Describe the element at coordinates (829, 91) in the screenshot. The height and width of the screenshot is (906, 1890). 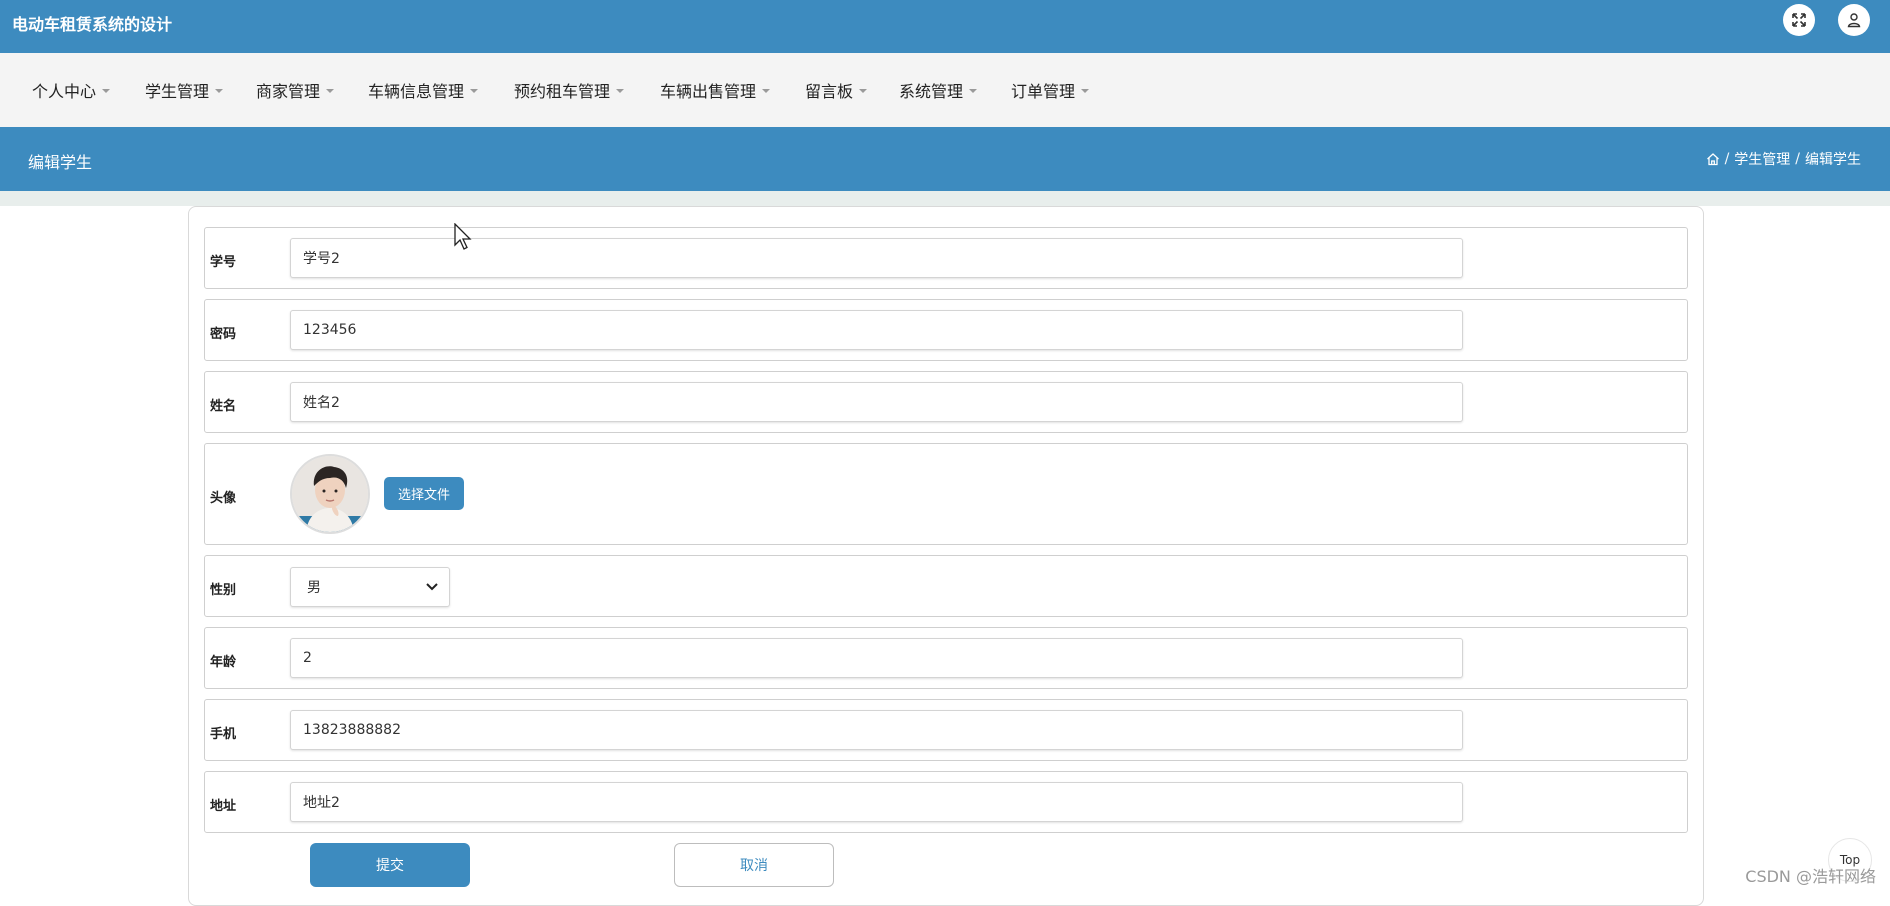
I see `nav-label: 留言板` at that location.